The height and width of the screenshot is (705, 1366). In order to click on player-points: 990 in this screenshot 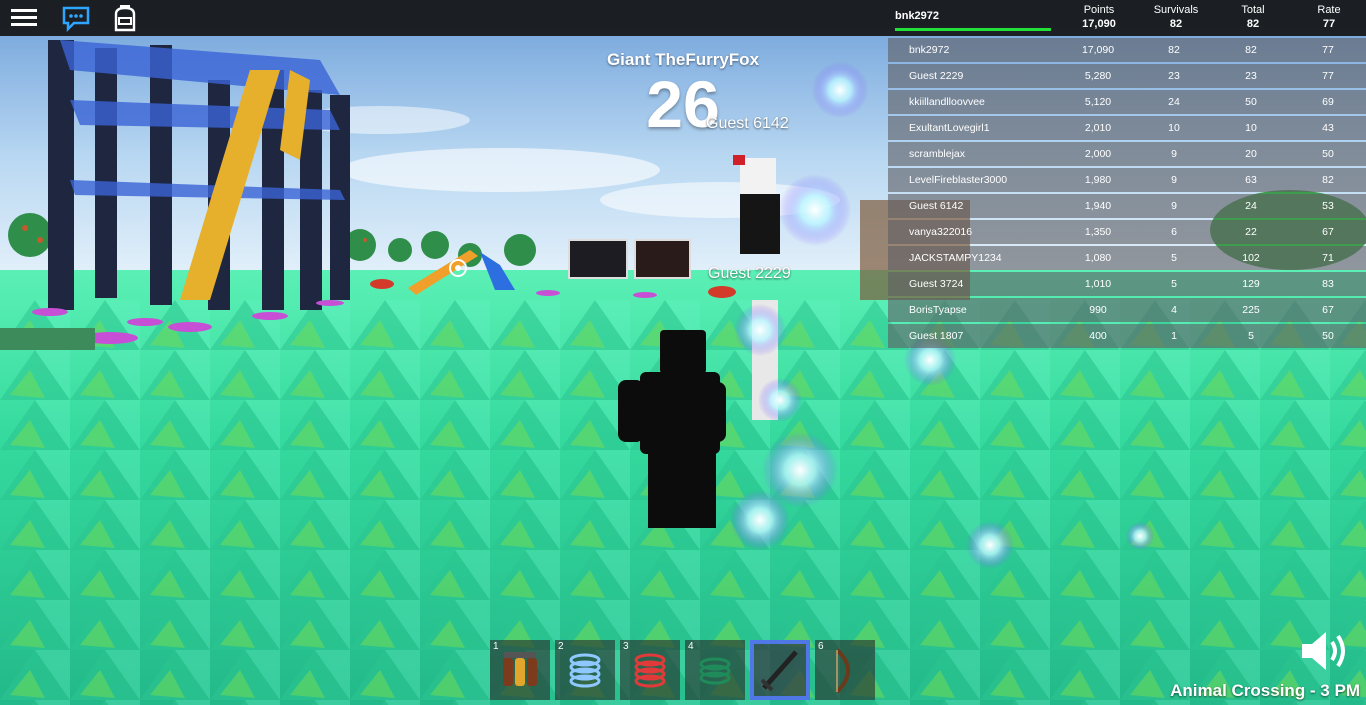, I will do `click(1098, 310)`.